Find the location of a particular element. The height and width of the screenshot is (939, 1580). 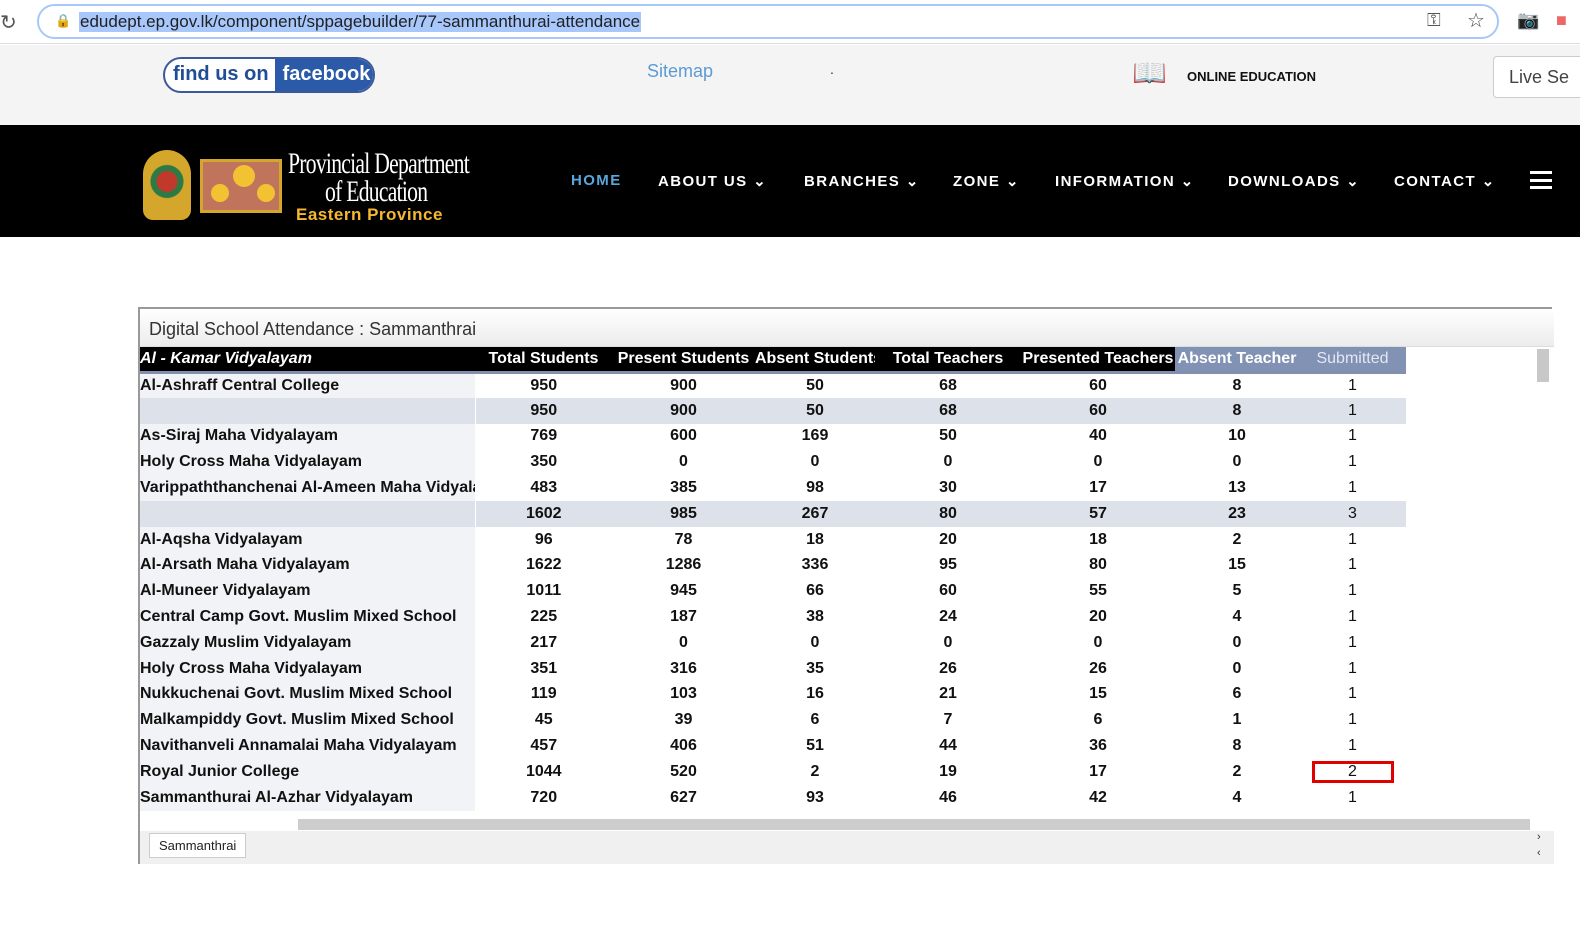

table-cell: 1286 is located at coordinates (683, 566).